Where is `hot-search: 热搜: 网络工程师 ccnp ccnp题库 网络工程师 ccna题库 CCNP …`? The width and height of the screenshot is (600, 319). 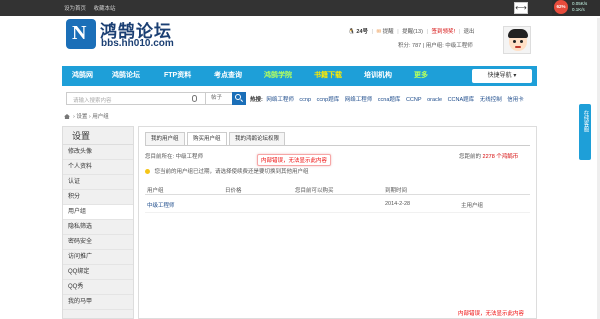 hot-search: 热搜: 网络工程师 ccnp ccnp题库 网络工程师 ccna题库 CCNP … is located at coordinates (389, 99).